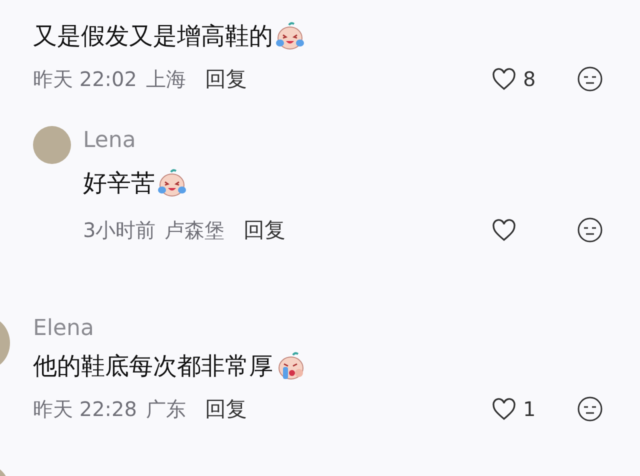  What do you see at coordinates (85, 409) in the screenshot?
I see `timestamp: 昨天 22:28` at bounding box center [85, 409].